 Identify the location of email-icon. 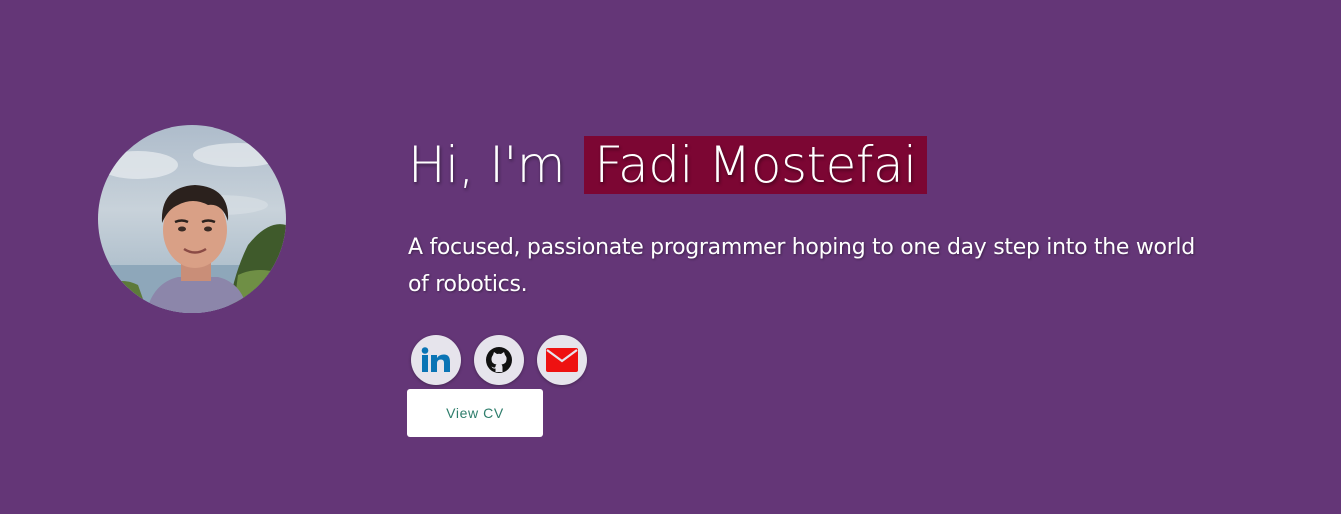
(562, 360).